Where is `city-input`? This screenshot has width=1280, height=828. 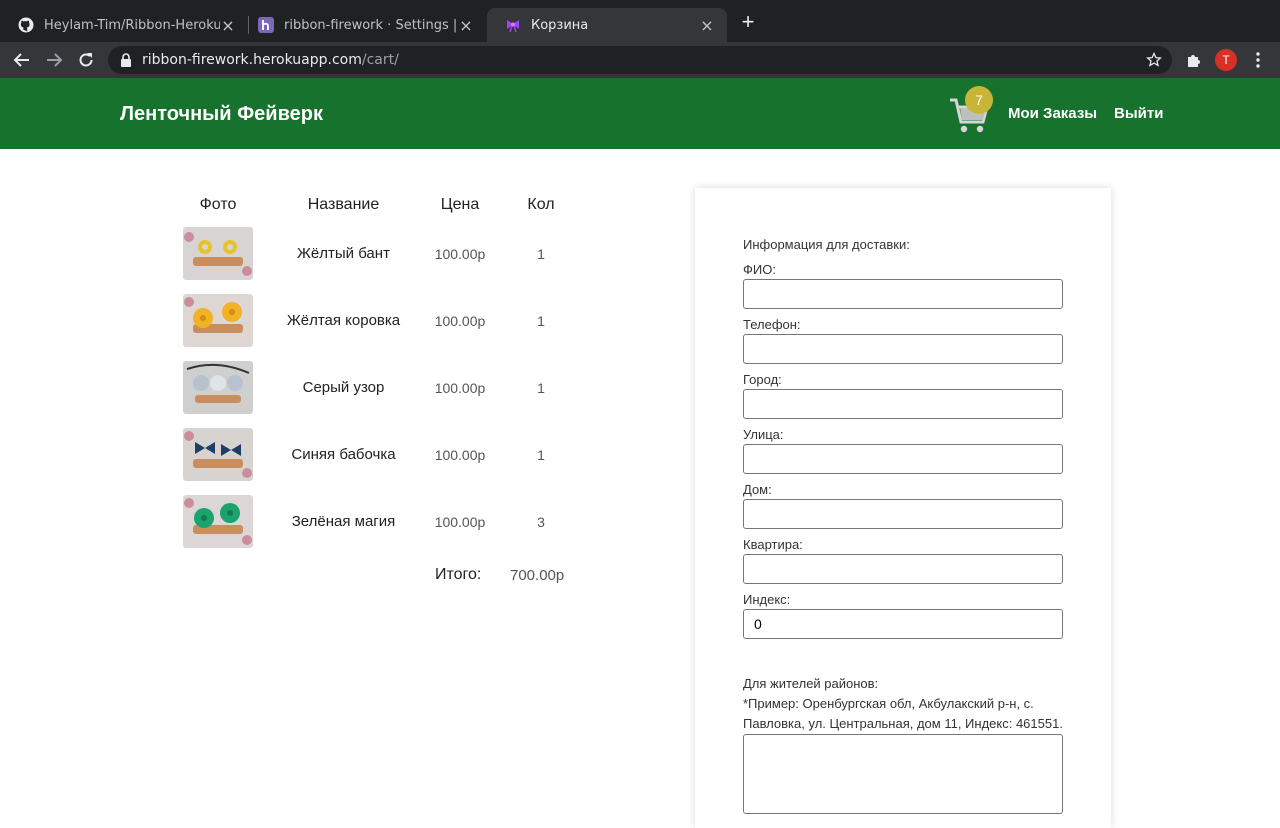 city-input is located at coordinates (903, 404).